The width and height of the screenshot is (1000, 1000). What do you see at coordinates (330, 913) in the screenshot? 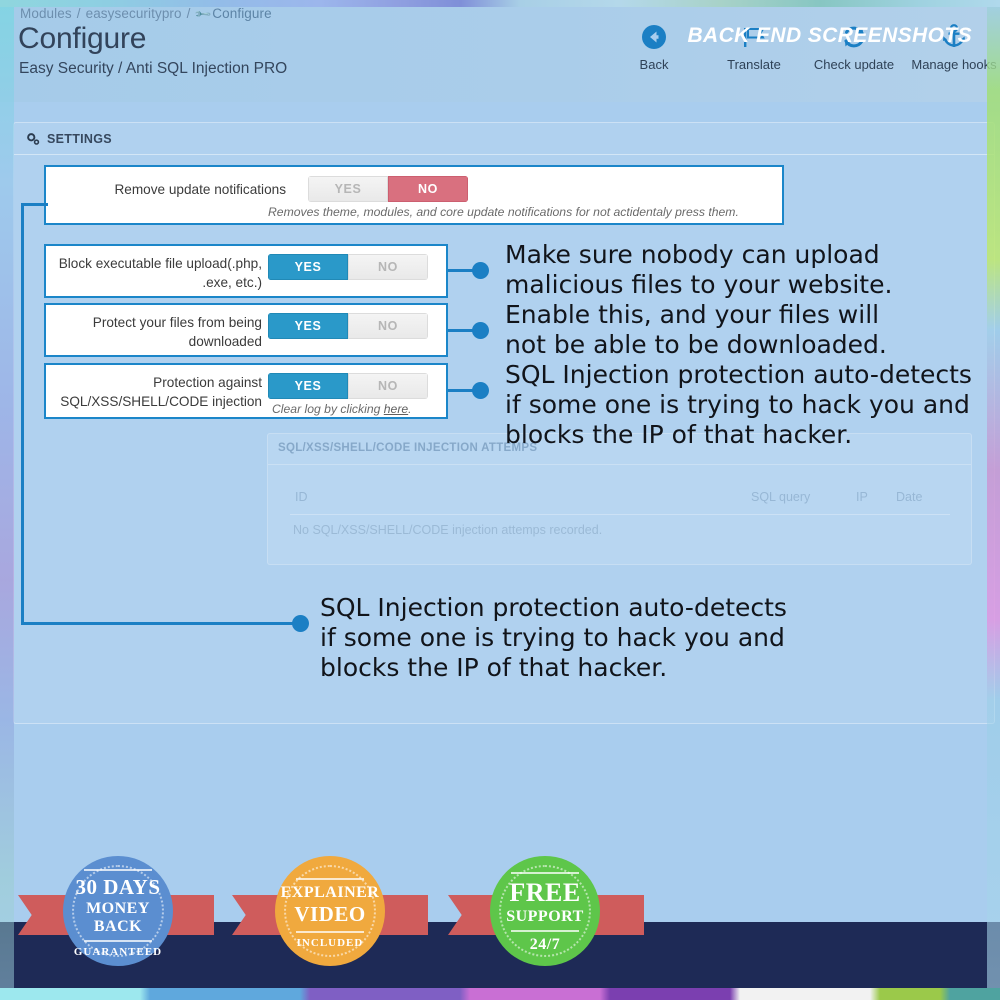
I see `badge-line-2: VIDEO` at bounding box center [330, 913].